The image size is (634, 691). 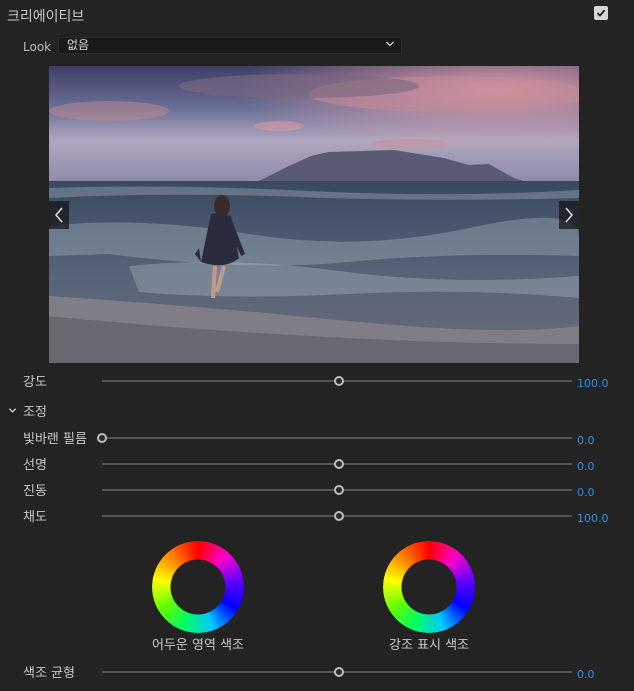 I want to click on panel-title: 크리에이티브, so click(x=46, y=17).